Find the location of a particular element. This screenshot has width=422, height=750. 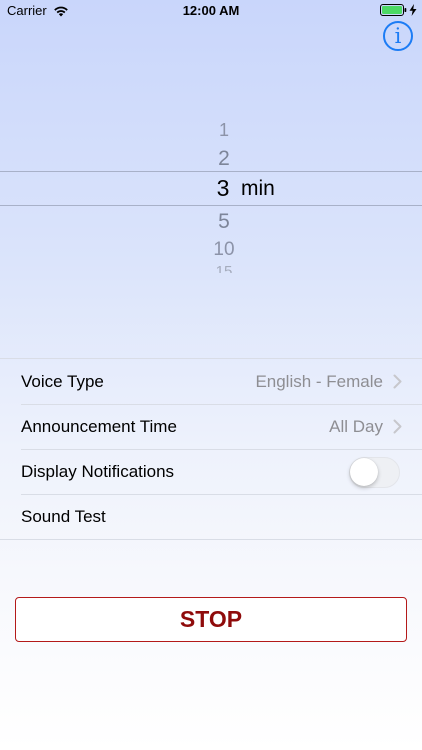

picker-option: 15 is located at coordinates (224, 268).